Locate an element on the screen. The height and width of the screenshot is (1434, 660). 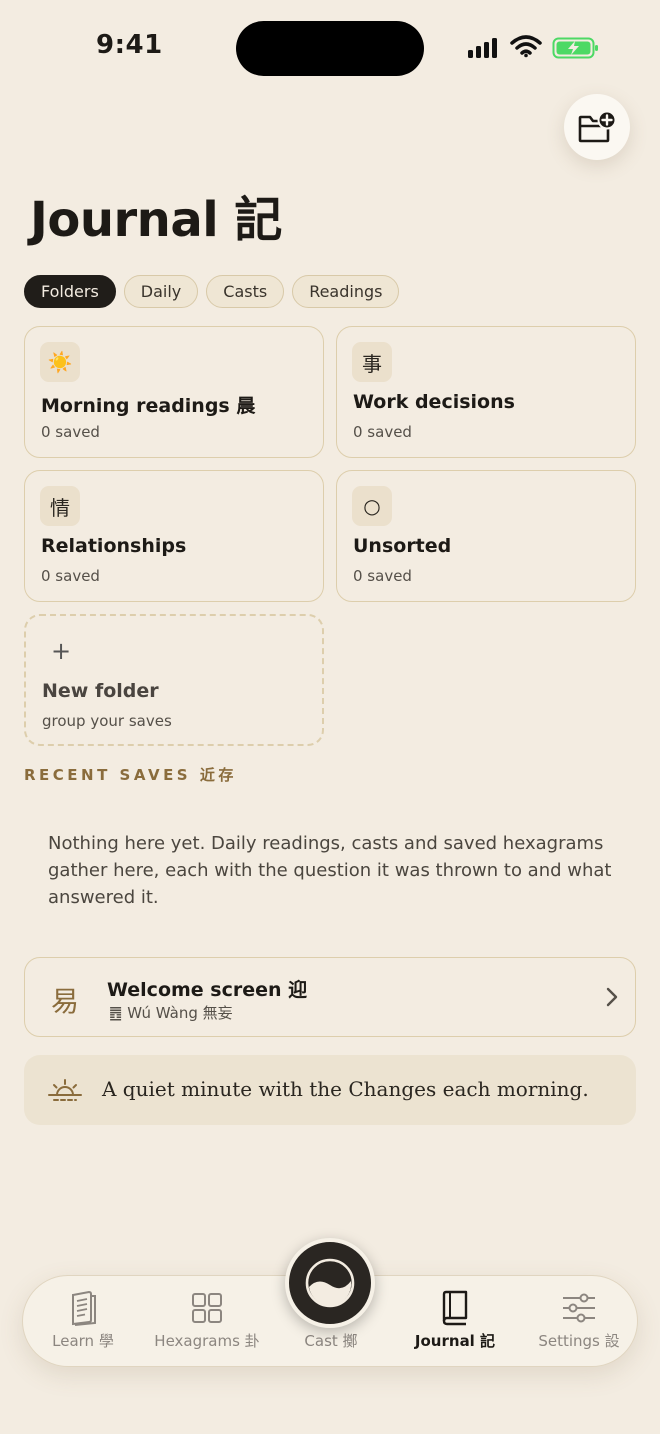
chip-folders: Folders is located at coordinates (70, 291).